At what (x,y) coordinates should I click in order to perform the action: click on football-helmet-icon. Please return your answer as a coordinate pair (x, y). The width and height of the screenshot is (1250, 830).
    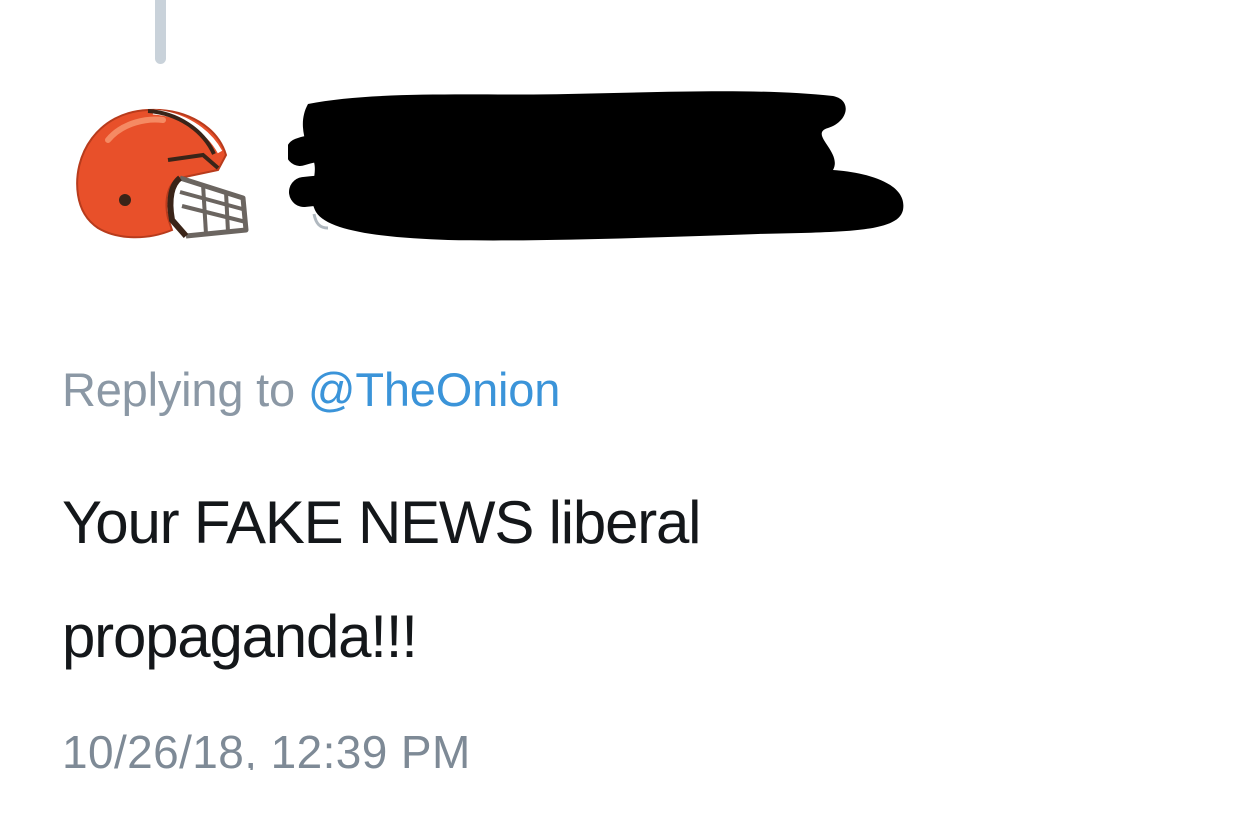
    Looking at the image, I should click on (162, 173).